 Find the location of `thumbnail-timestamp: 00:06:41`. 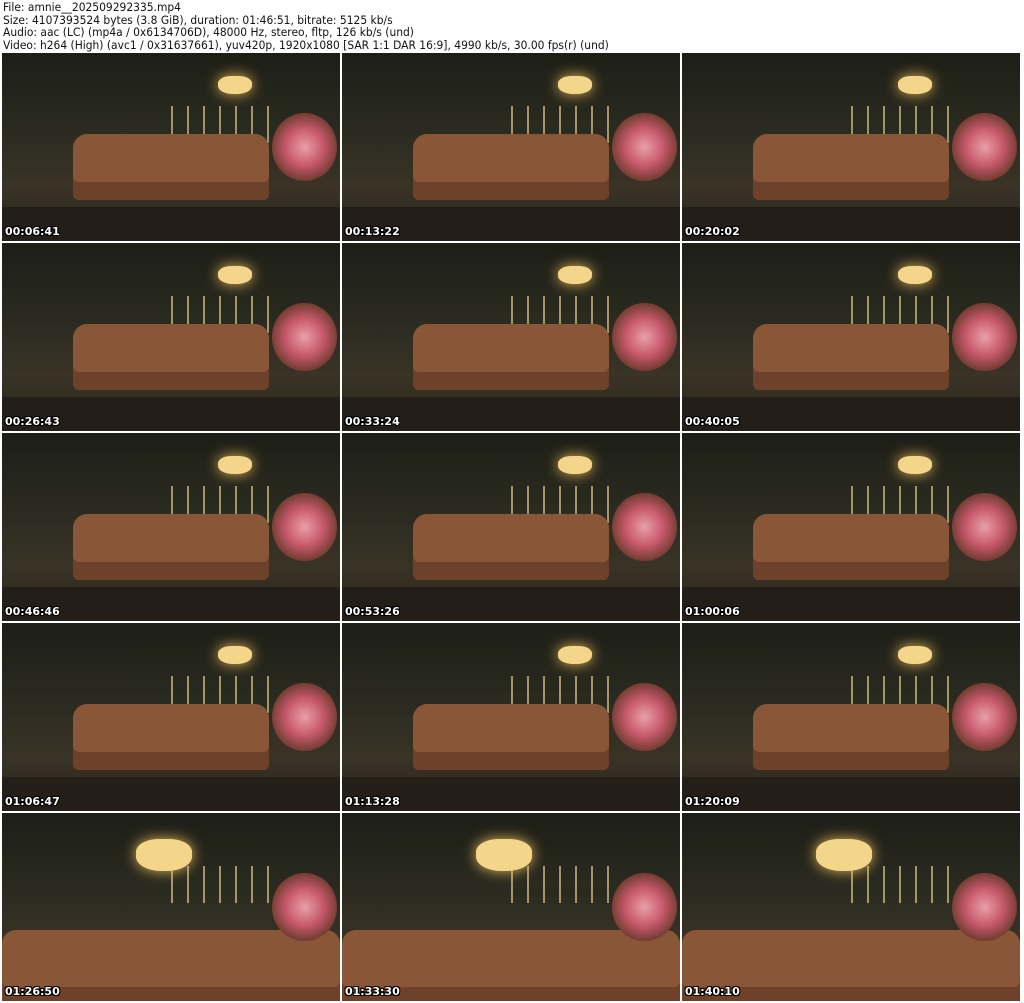

thumbnail-timestamp: 00:06:41 is located at coordinates (32, 231).